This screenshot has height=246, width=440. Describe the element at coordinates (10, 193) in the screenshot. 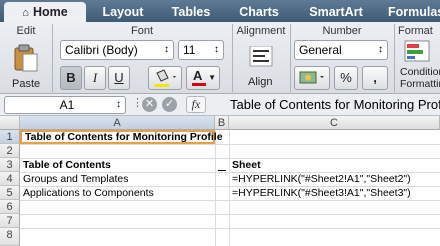

I see `row-header-5: 5` at that location.